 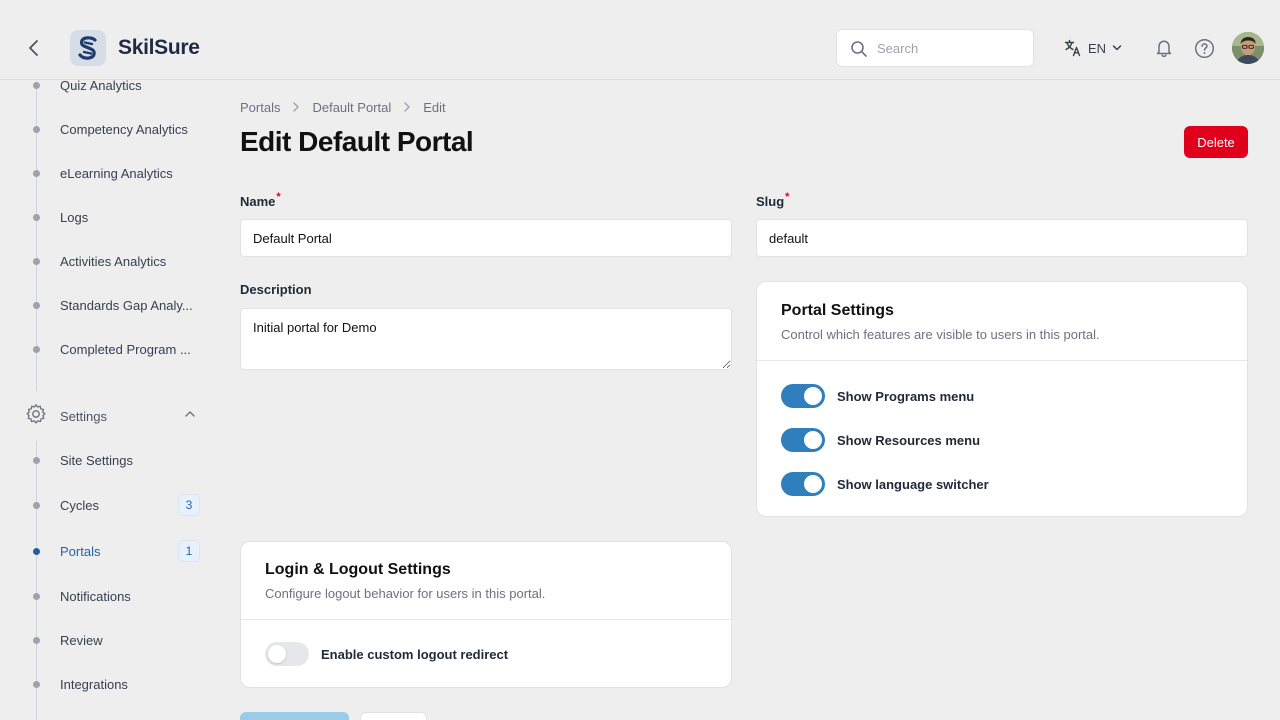 I want to click on chevron-left-icon, so click(x=33, y=48).